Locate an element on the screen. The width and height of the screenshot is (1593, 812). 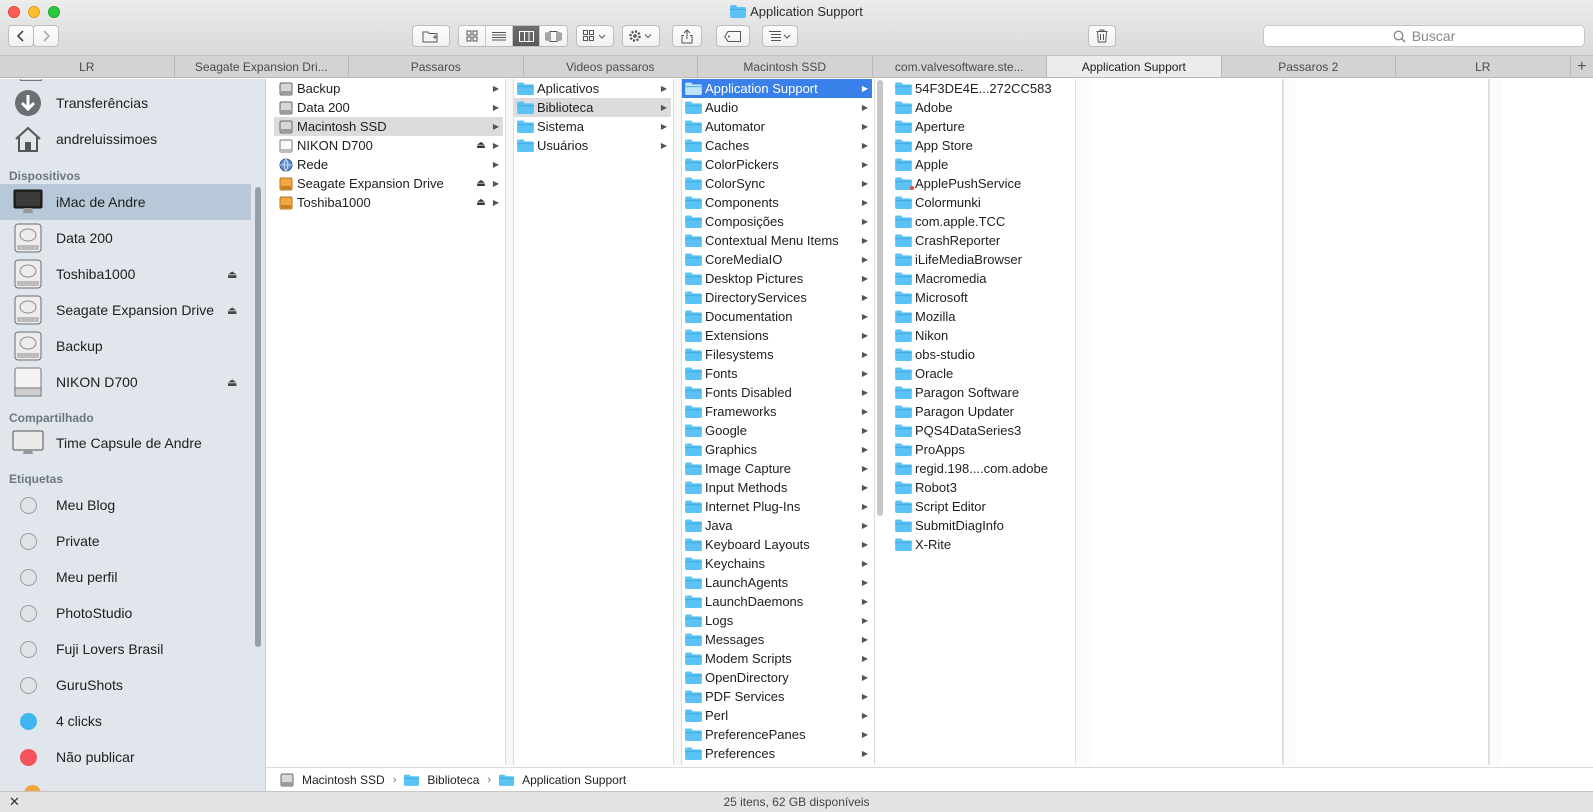
trash-button is located at coordinates (1102, 36).